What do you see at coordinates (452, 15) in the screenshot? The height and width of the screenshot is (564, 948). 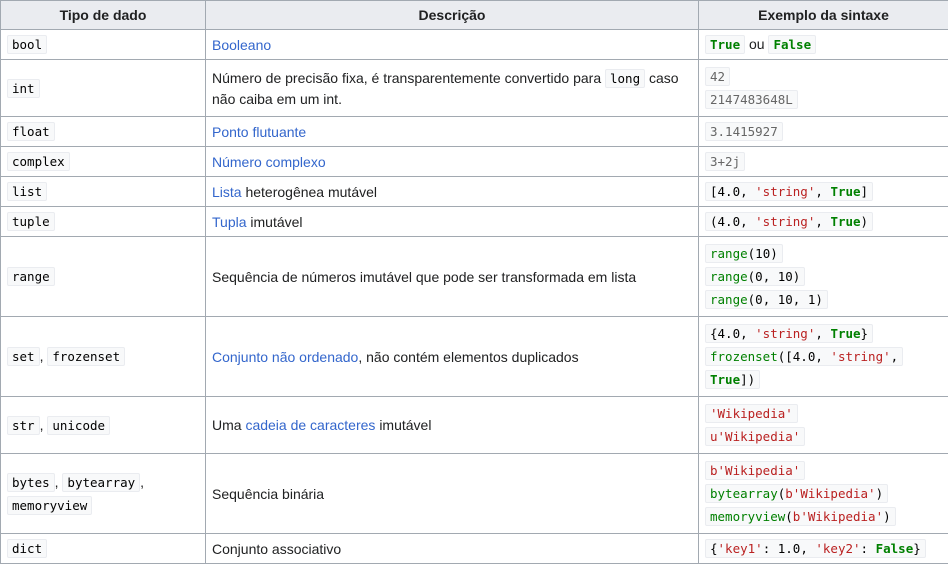 I see `header-description: Descrição` at bounding box center [452, 15].